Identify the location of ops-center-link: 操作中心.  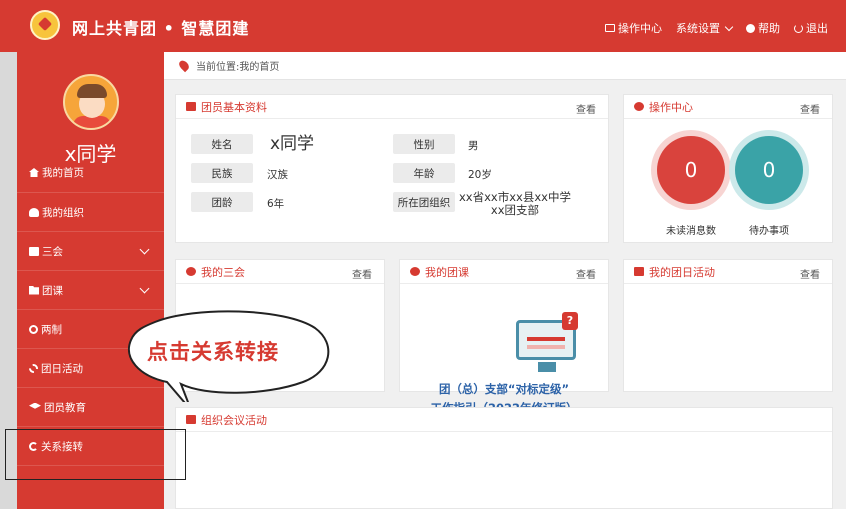
(633, 28).